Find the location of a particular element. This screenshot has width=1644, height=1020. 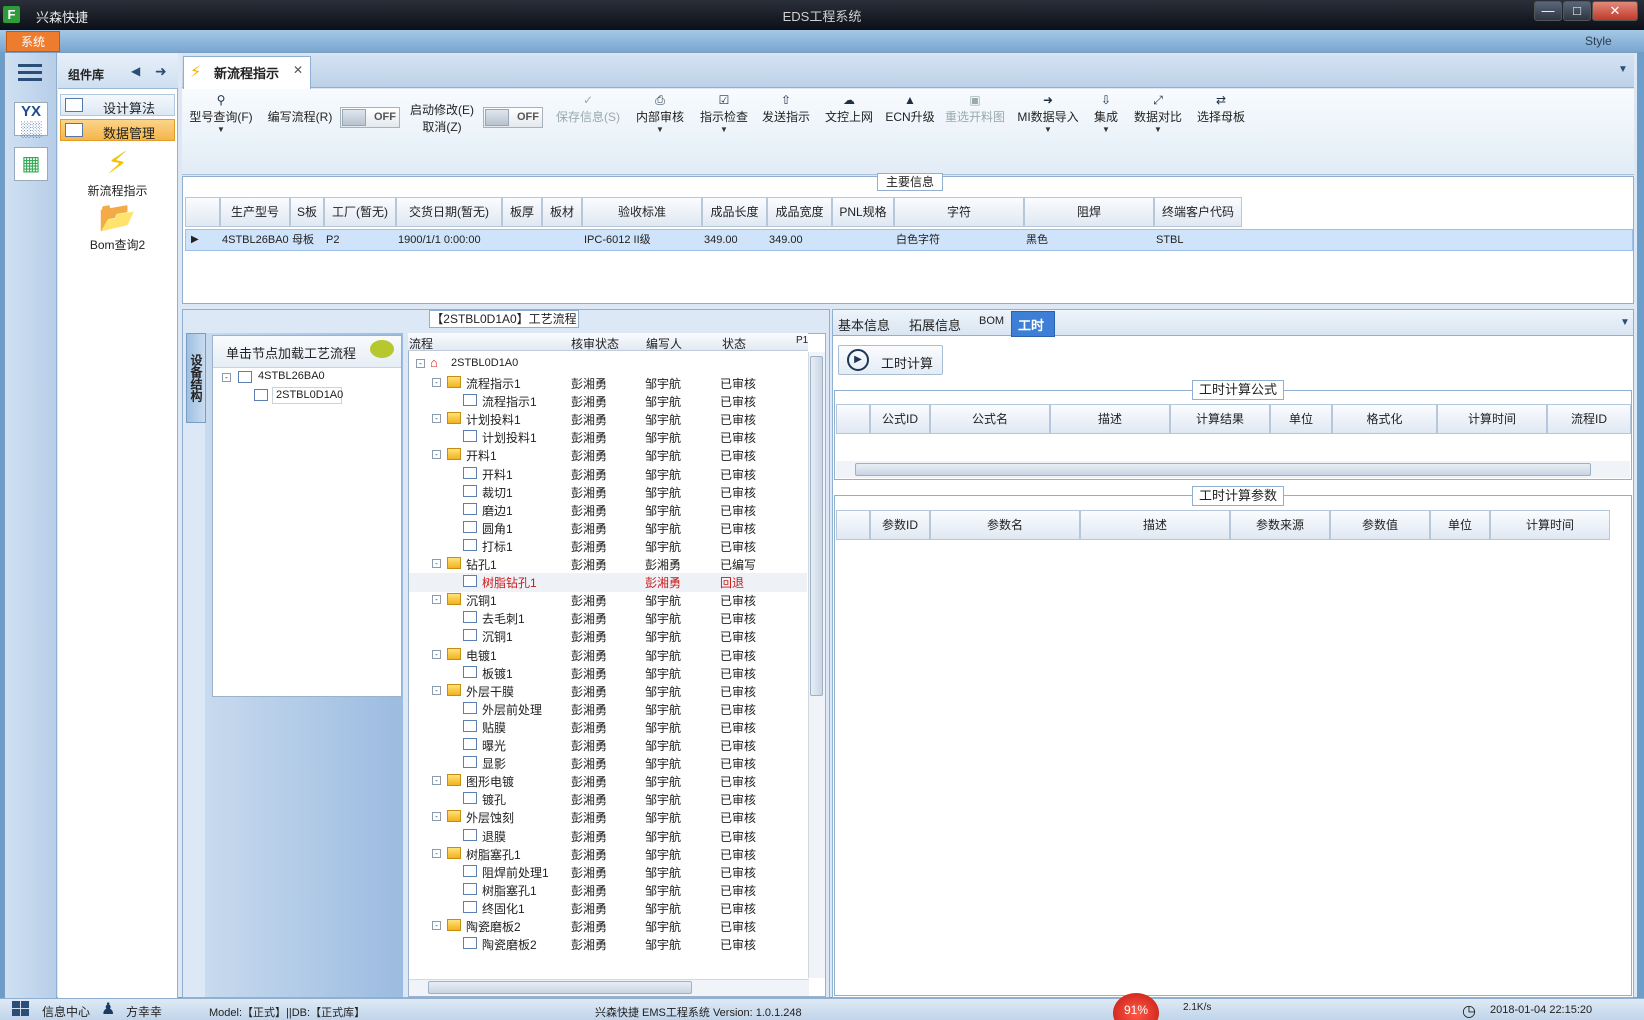

tree-row: 打标1 彭湘勇 邹宇航 已审核 is located at coordinates (608, 546).